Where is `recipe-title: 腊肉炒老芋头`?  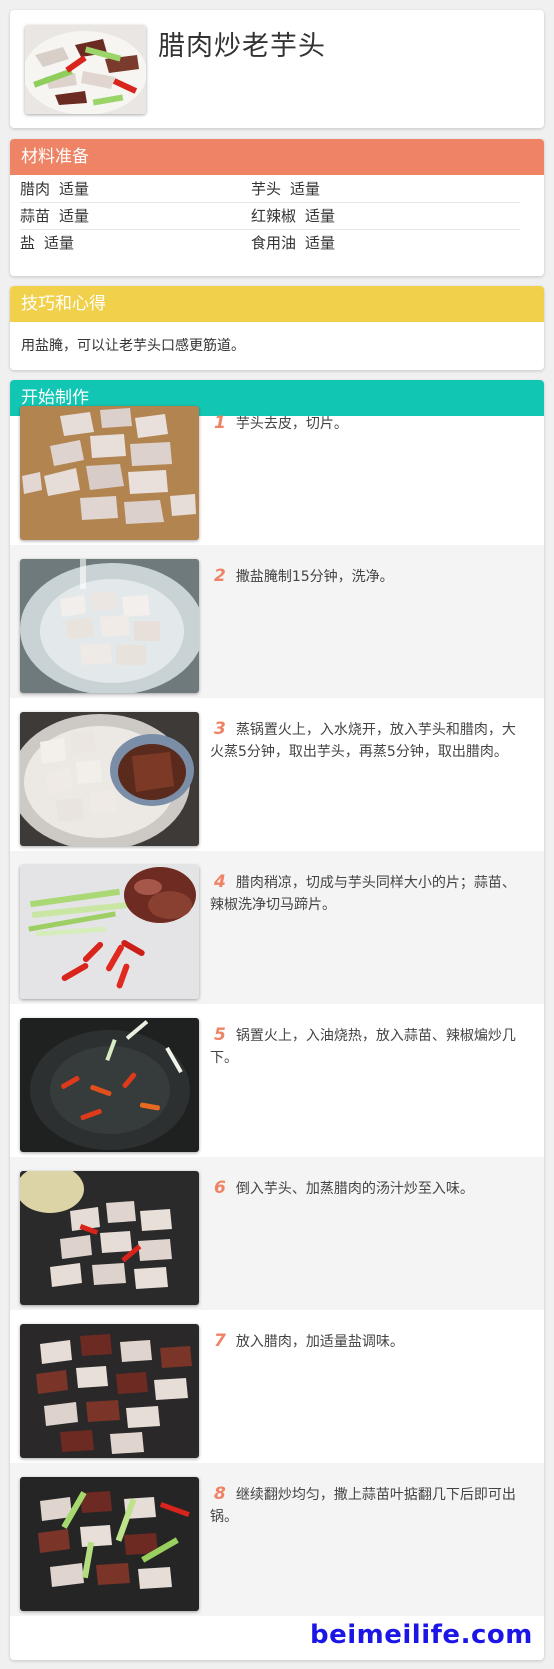 recipe-title: 腊肉炒老芋头 is located at coordinates (242, 46).